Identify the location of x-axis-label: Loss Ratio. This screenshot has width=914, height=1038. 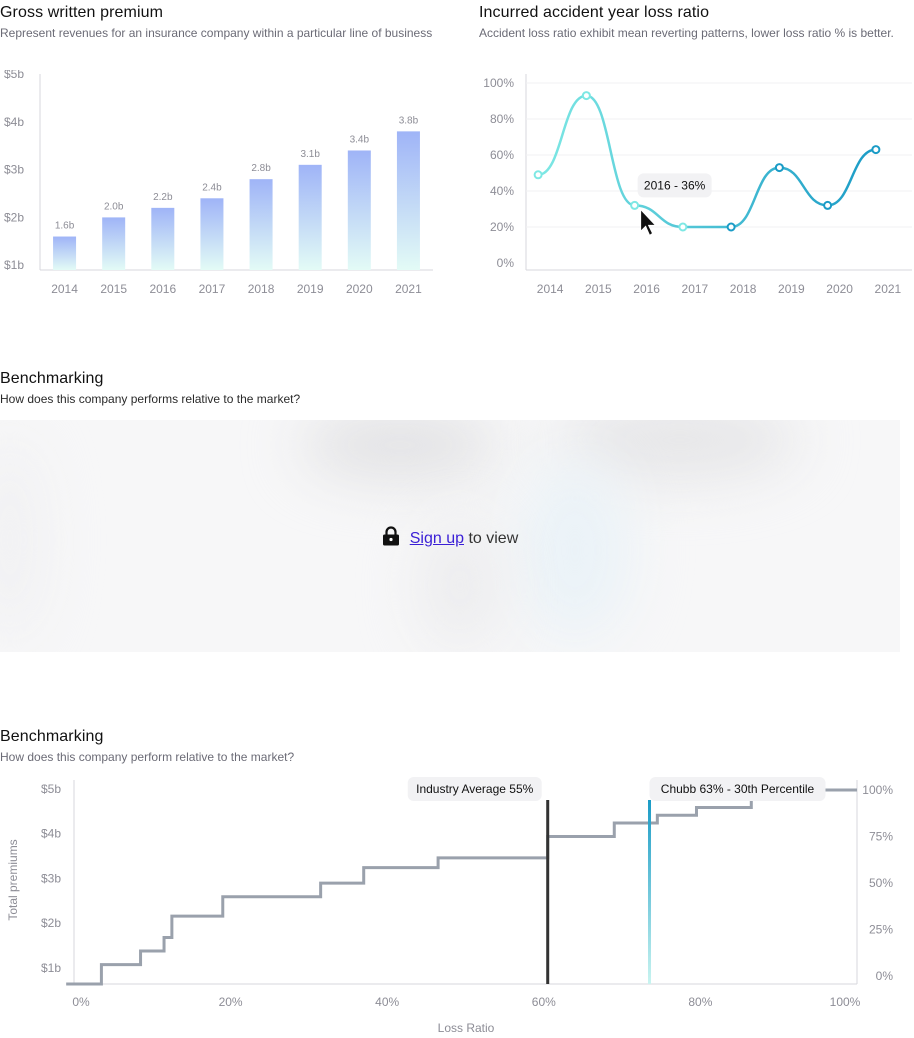
(466, 1028).